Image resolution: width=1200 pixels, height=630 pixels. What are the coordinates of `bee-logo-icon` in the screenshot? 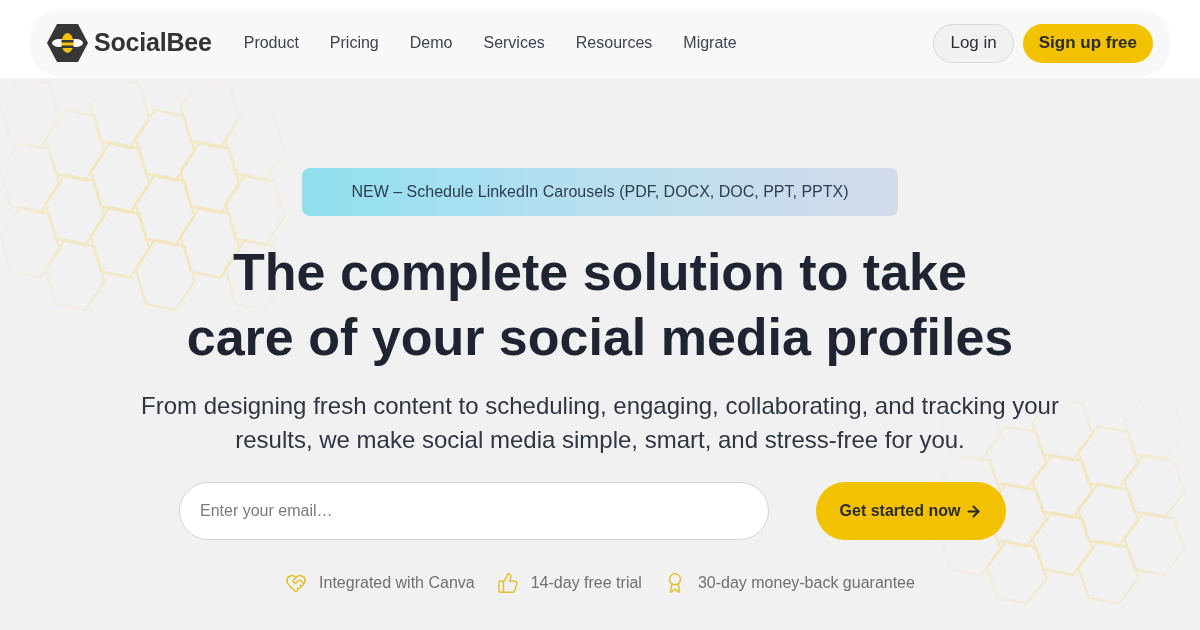 It's located at (67, 43).